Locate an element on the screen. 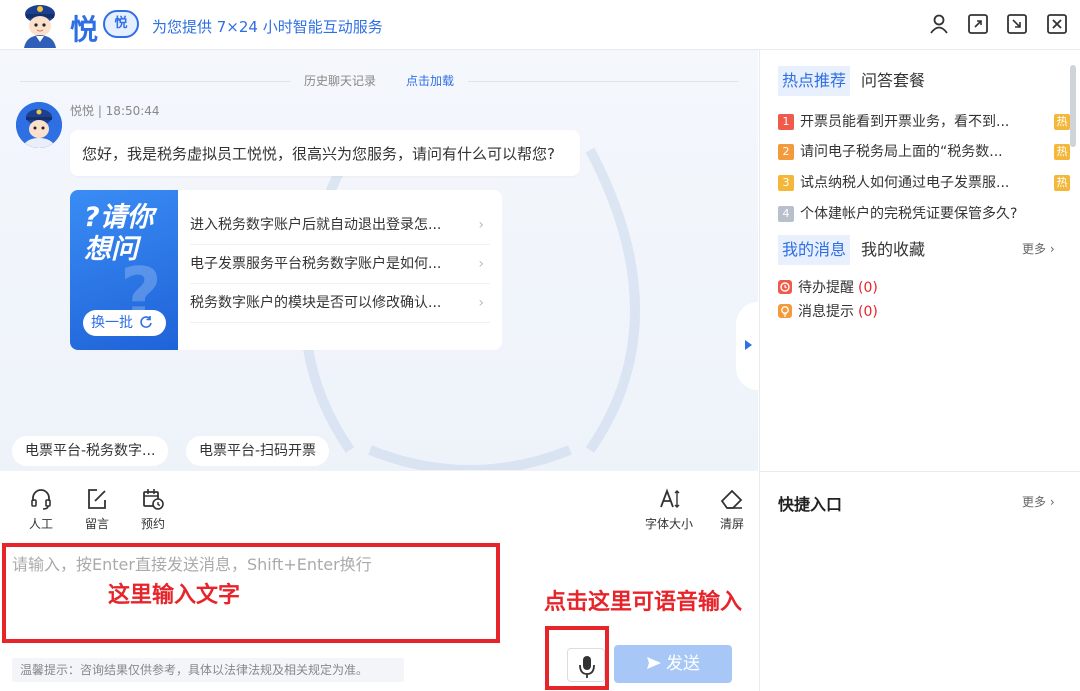  bot-meta: 悦悦 | 18:50:44 is located at coordinates (115, 111).